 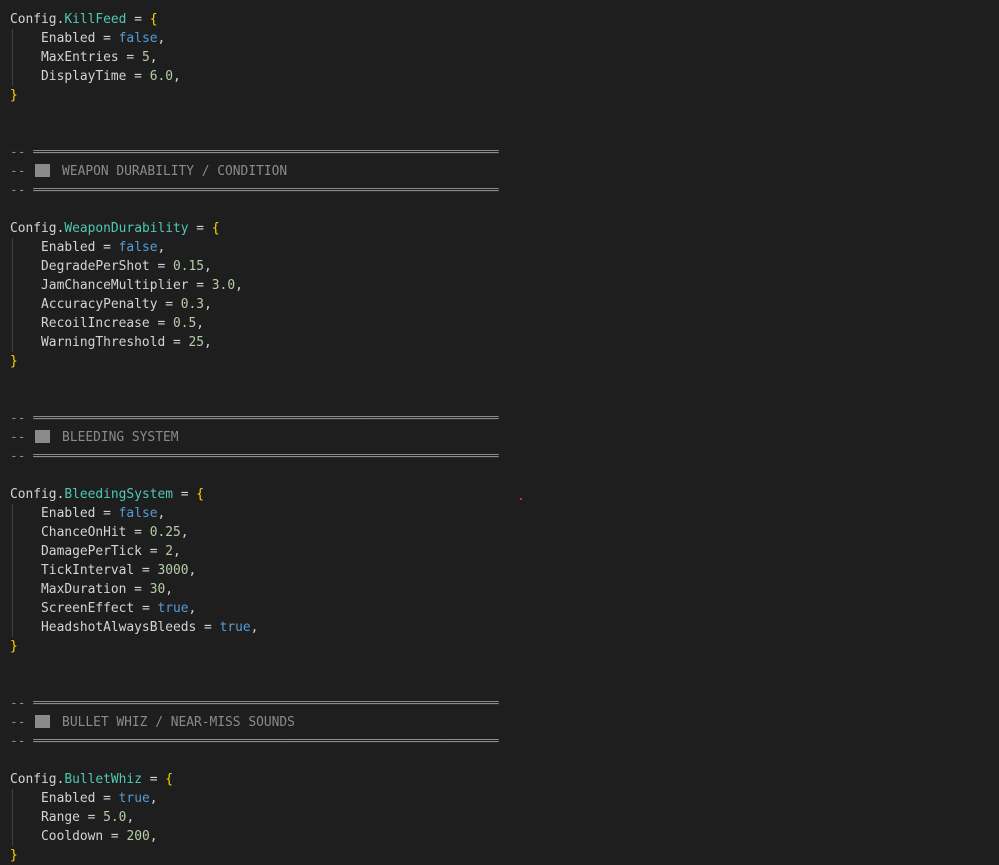 I want to click on field-key: RecoilIncrease, so click(x=80, y=323).